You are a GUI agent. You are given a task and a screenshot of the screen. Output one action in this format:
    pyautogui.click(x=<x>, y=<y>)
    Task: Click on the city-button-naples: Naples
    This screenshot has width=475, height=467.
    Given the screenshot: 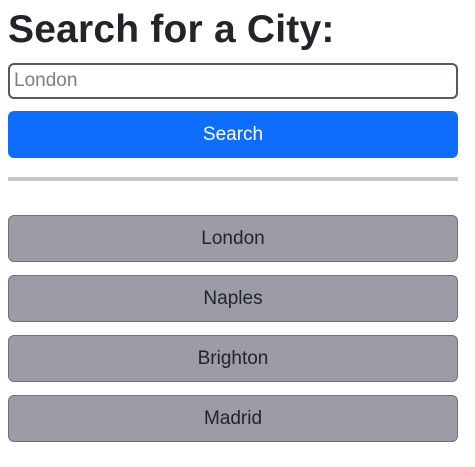 What is the action you would take?
    pyautogui.click(x=233, y=298)
    